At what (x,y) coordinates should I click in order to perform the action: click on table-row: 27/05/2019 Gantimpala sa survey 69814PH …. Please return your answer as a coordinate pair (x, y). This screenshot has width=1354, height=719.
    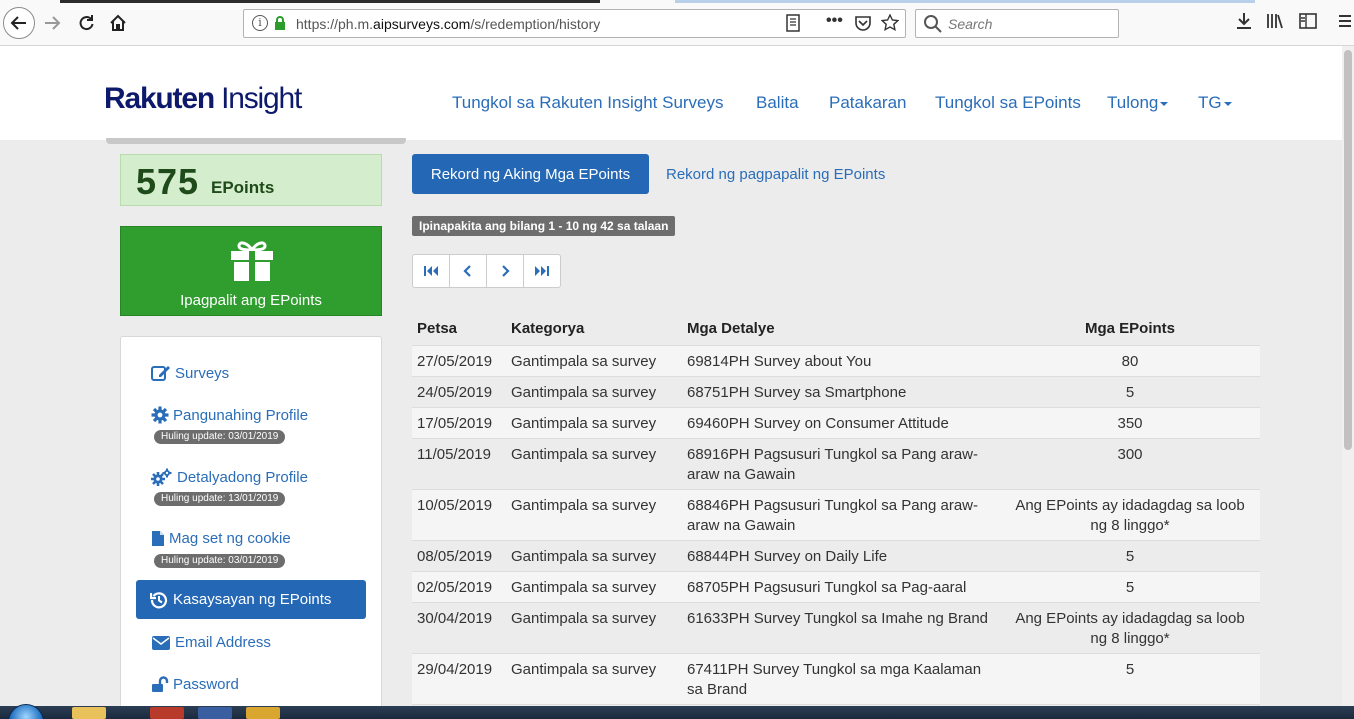
    Looking at the image, I should click on (836, 361).